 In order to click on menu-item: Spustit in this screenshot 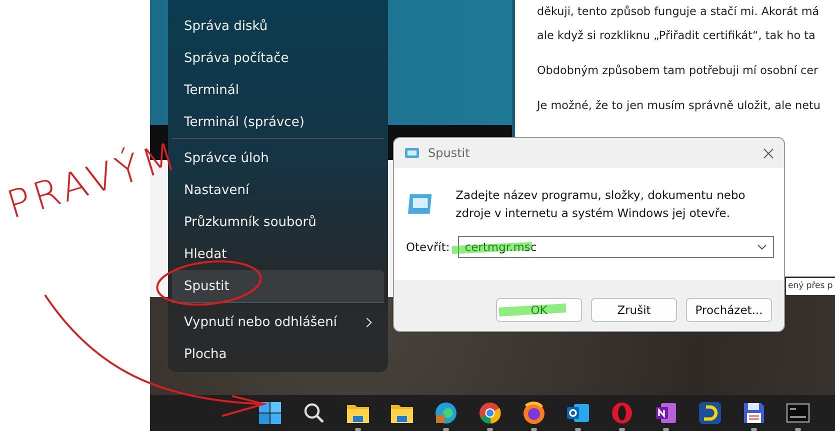, I will do `click(278, 286)`.